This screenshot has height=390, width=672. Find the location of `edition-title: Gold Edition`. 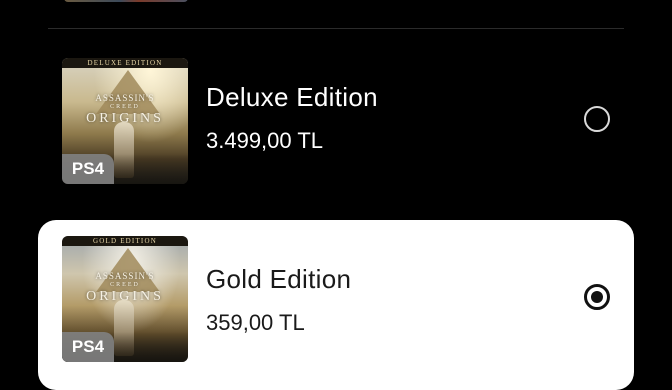

edition-title: Gold Edition is located at coordinates (279, 279).